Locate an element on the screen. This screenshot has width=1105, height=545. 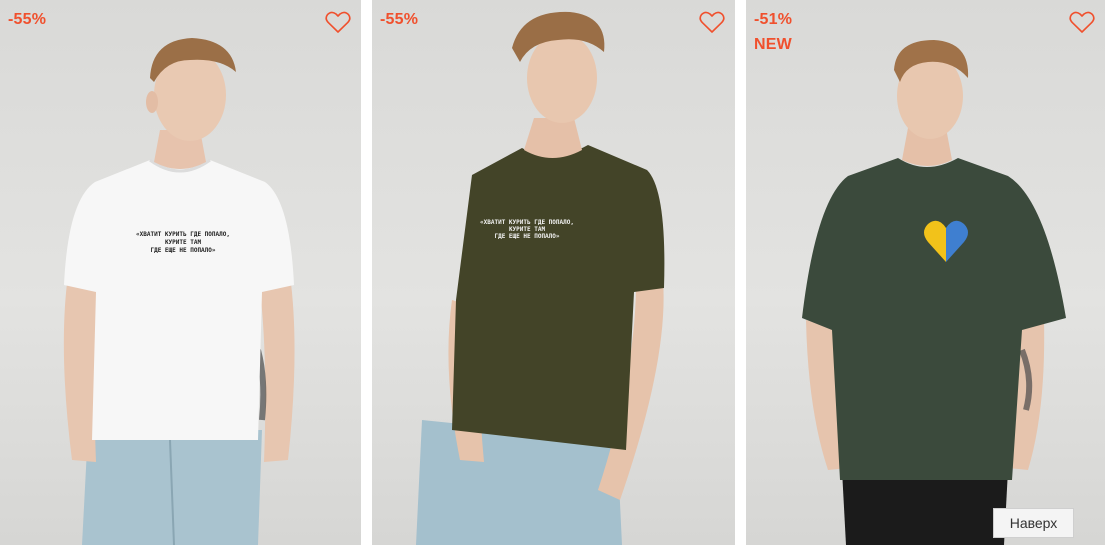
new-badge: NEW is located at coordinates (773, 44).